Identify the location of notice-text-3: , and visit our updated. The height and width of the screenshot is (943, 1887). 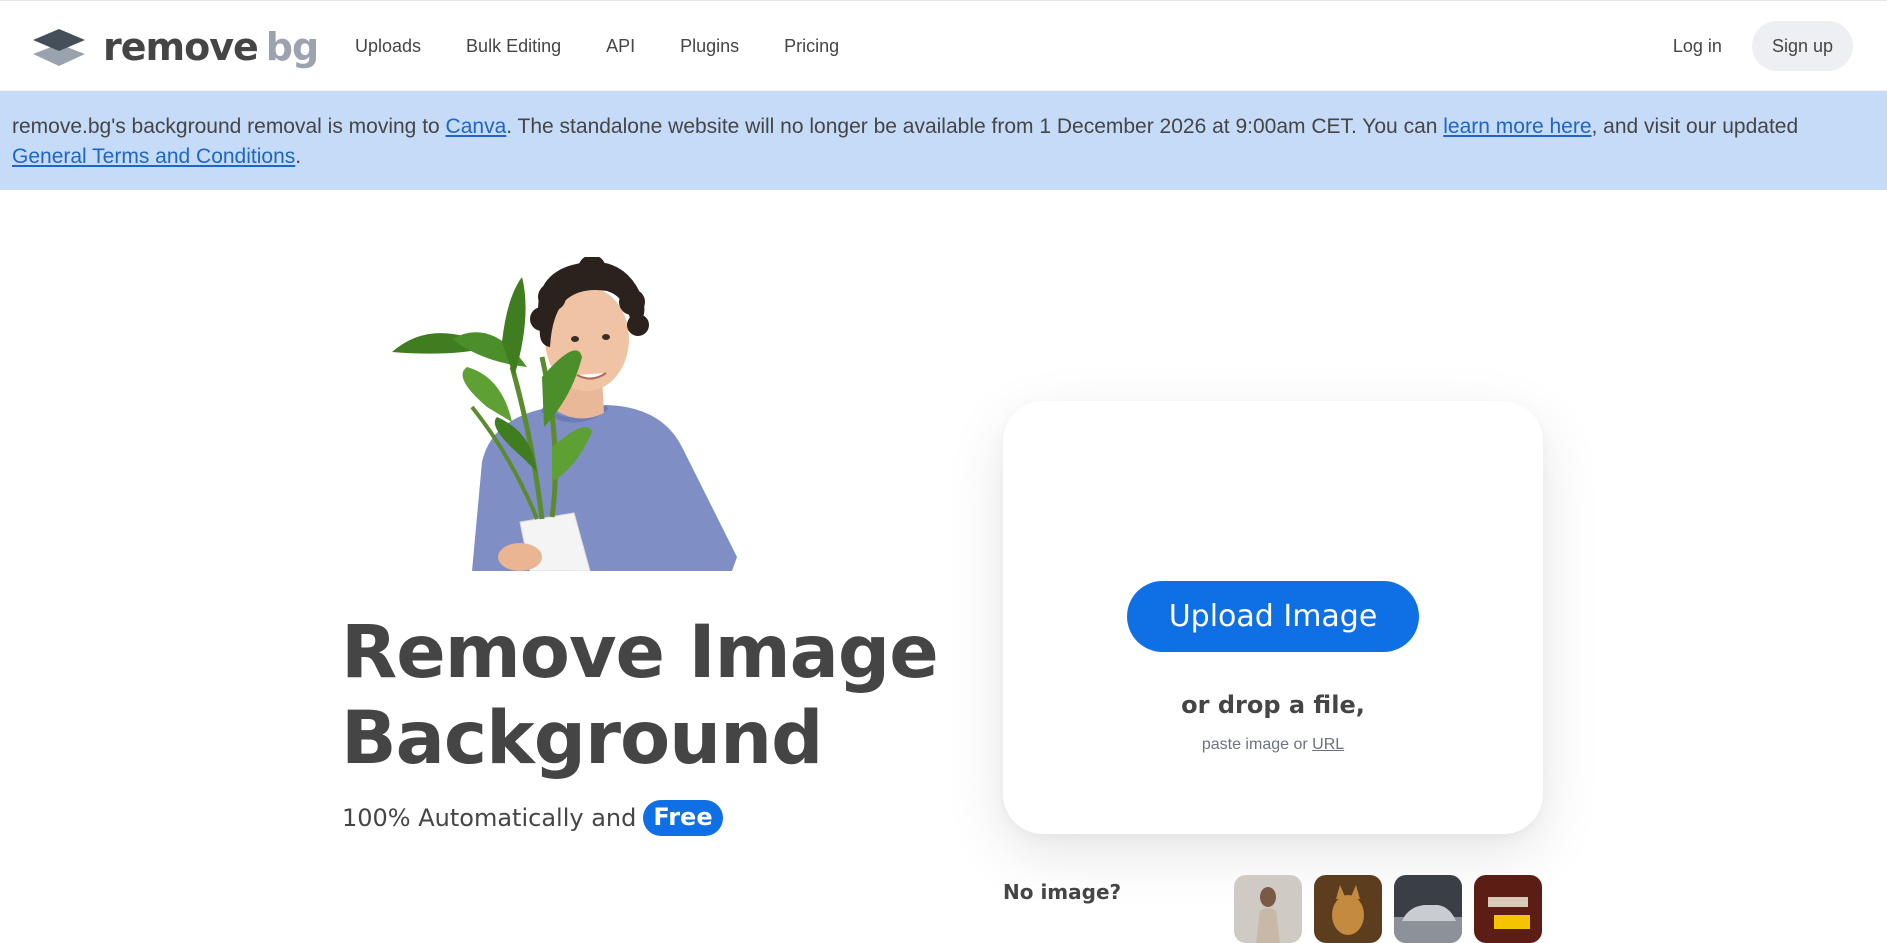
(1695, 126).